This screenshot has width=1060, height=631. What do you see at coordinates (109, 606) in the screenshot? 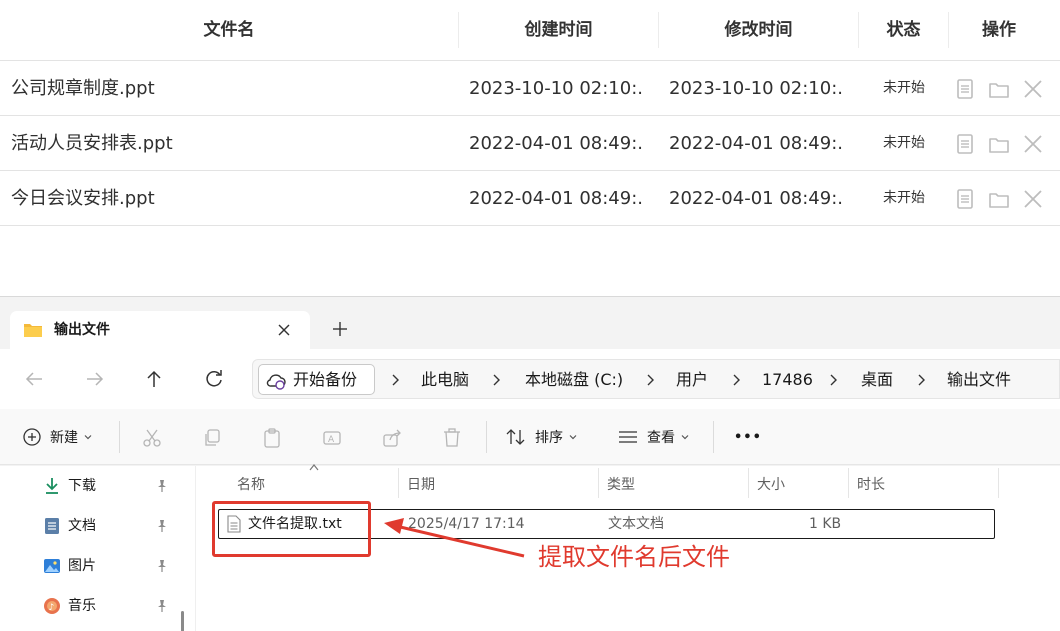
I see `sidebar-item-music: ♪ 音乐` at bounding box center [109, 606].